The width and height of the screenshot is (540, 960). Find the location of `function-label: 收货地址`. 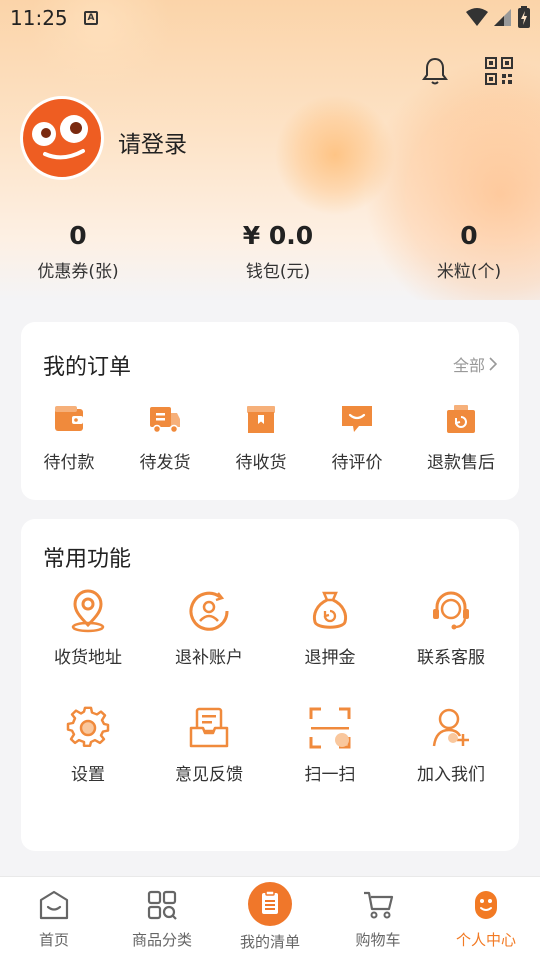

function-label: 收货地址 is located at coordinates (88, 658).